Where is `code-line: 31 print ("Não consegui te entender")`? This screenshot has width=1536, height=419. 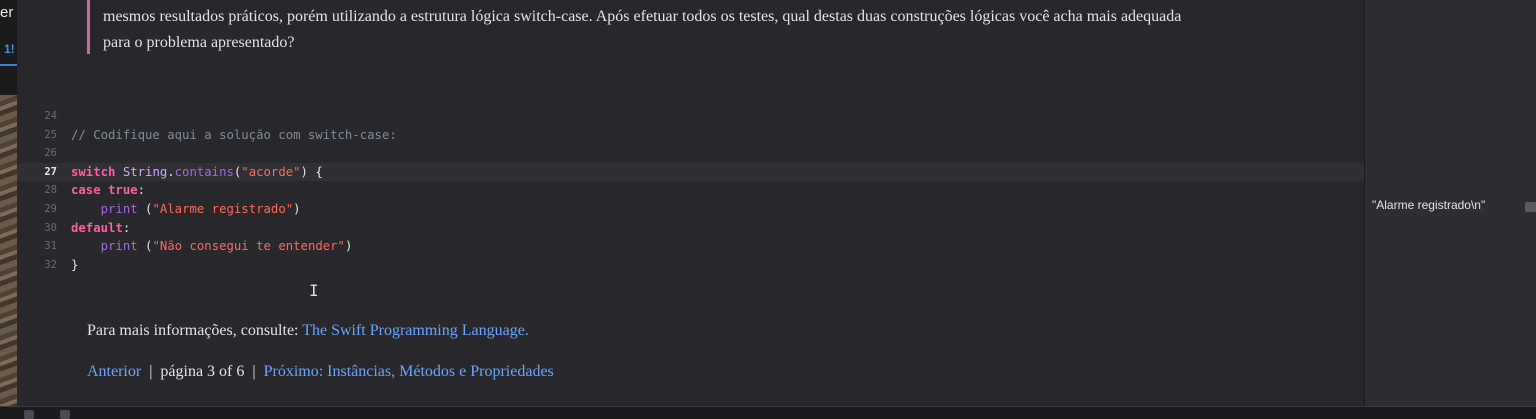 code-line: 31 print ("Não consegui te entender") is located at coordinates (690, 246).